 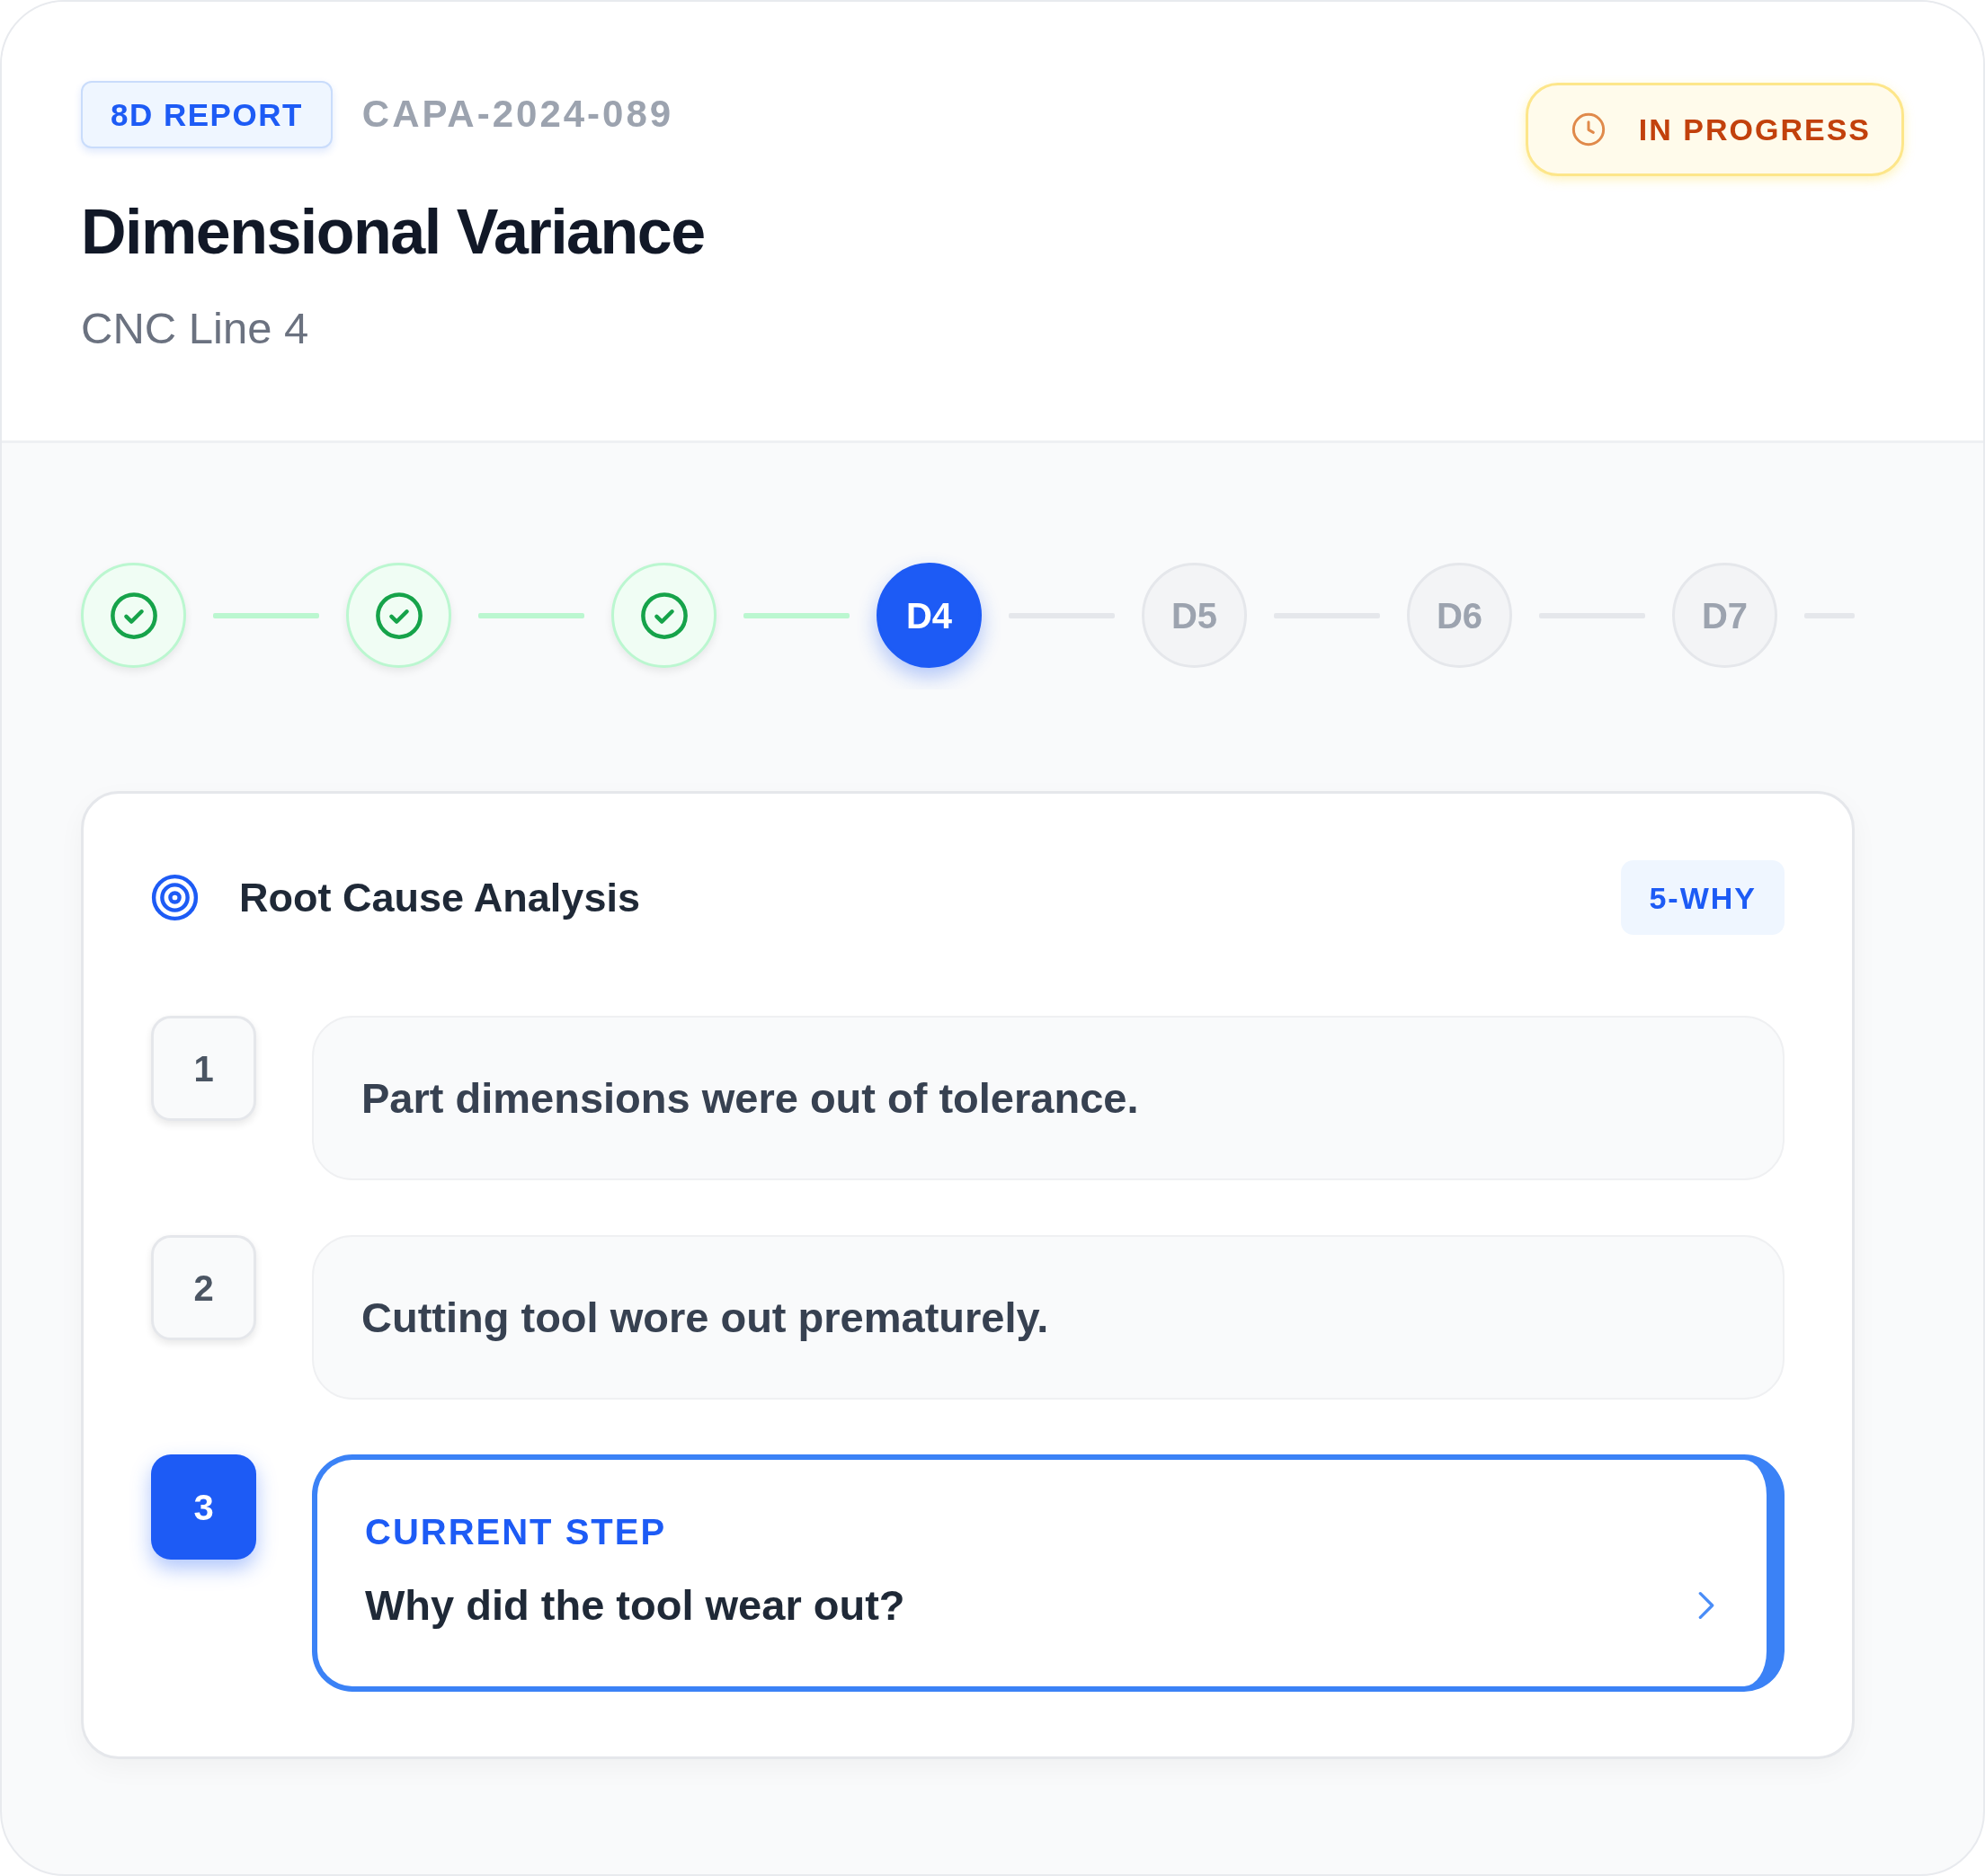 I want to click on report-type-badge: 8D REPORT, so click(x=207, y=114).